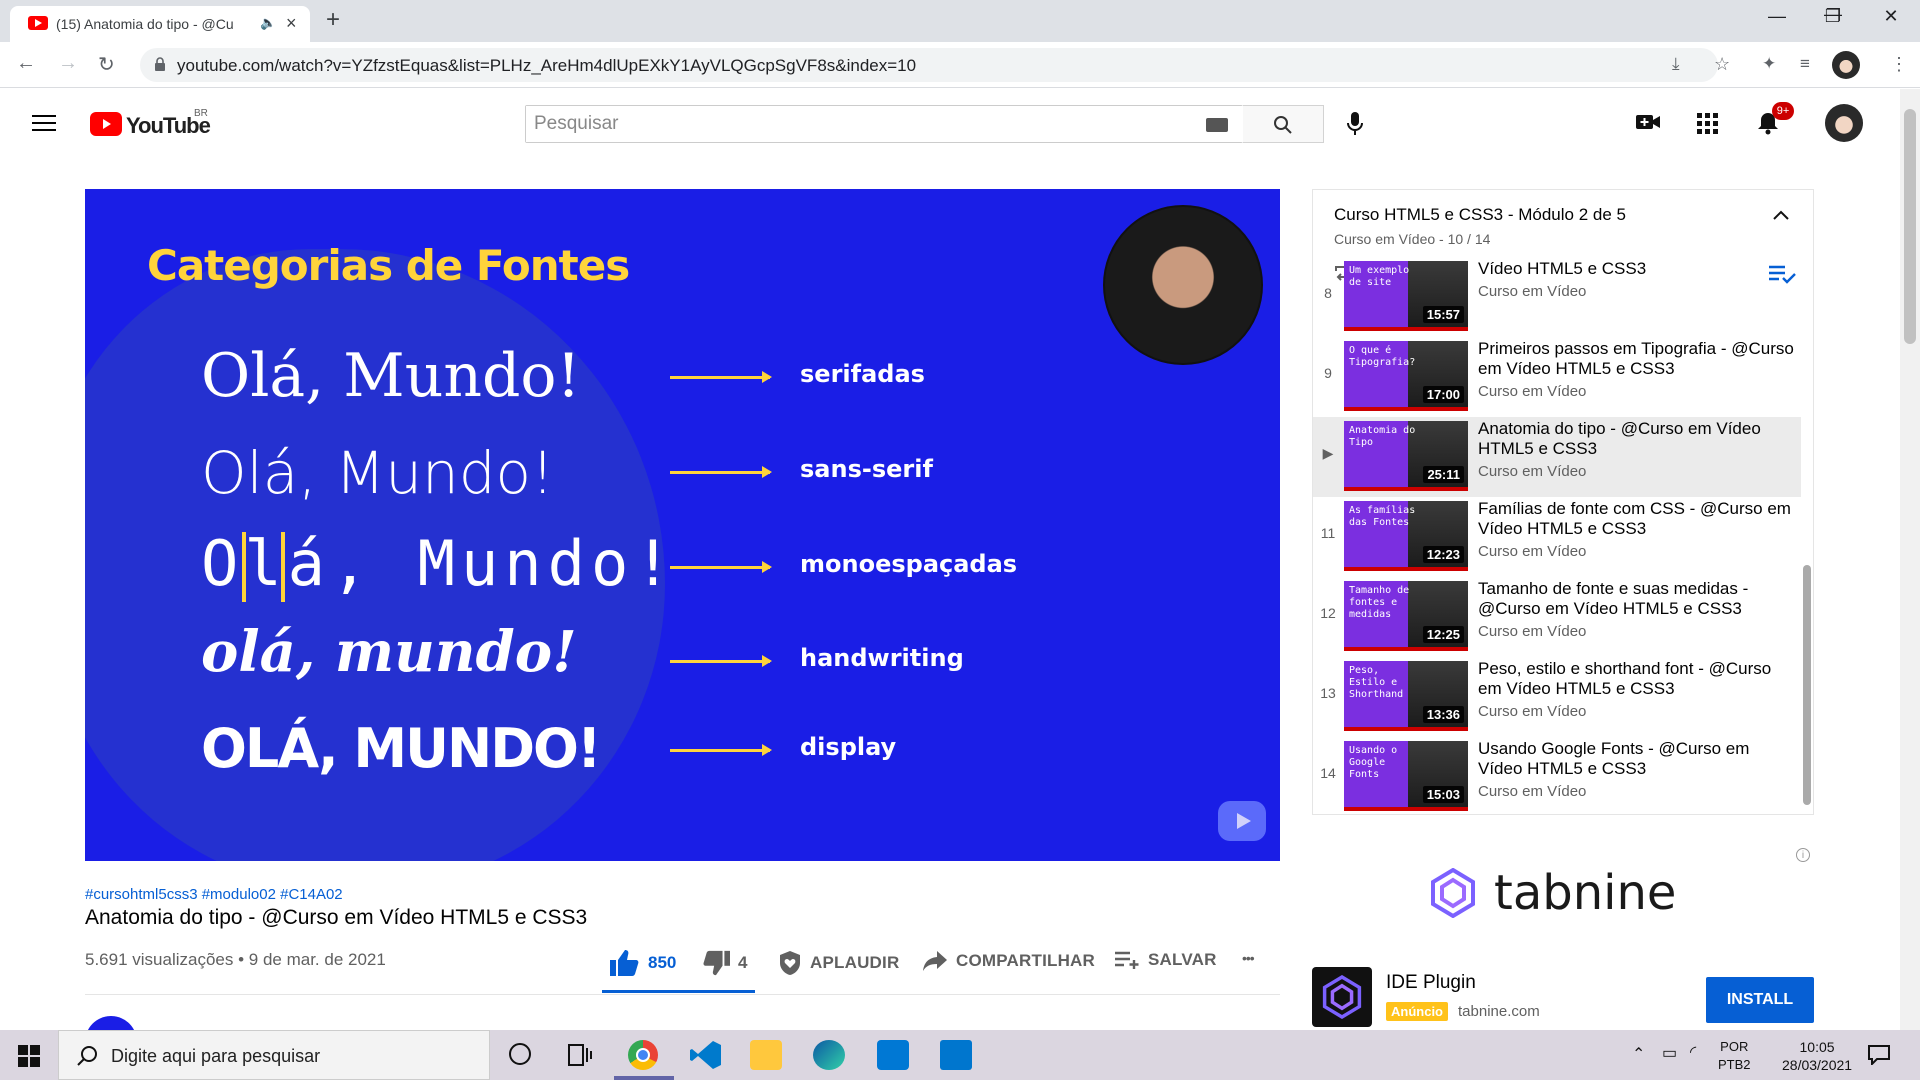 This screenshot has height=1080, width=1920. I want to click on playlist-item-index: 8, so click(1328, 293).